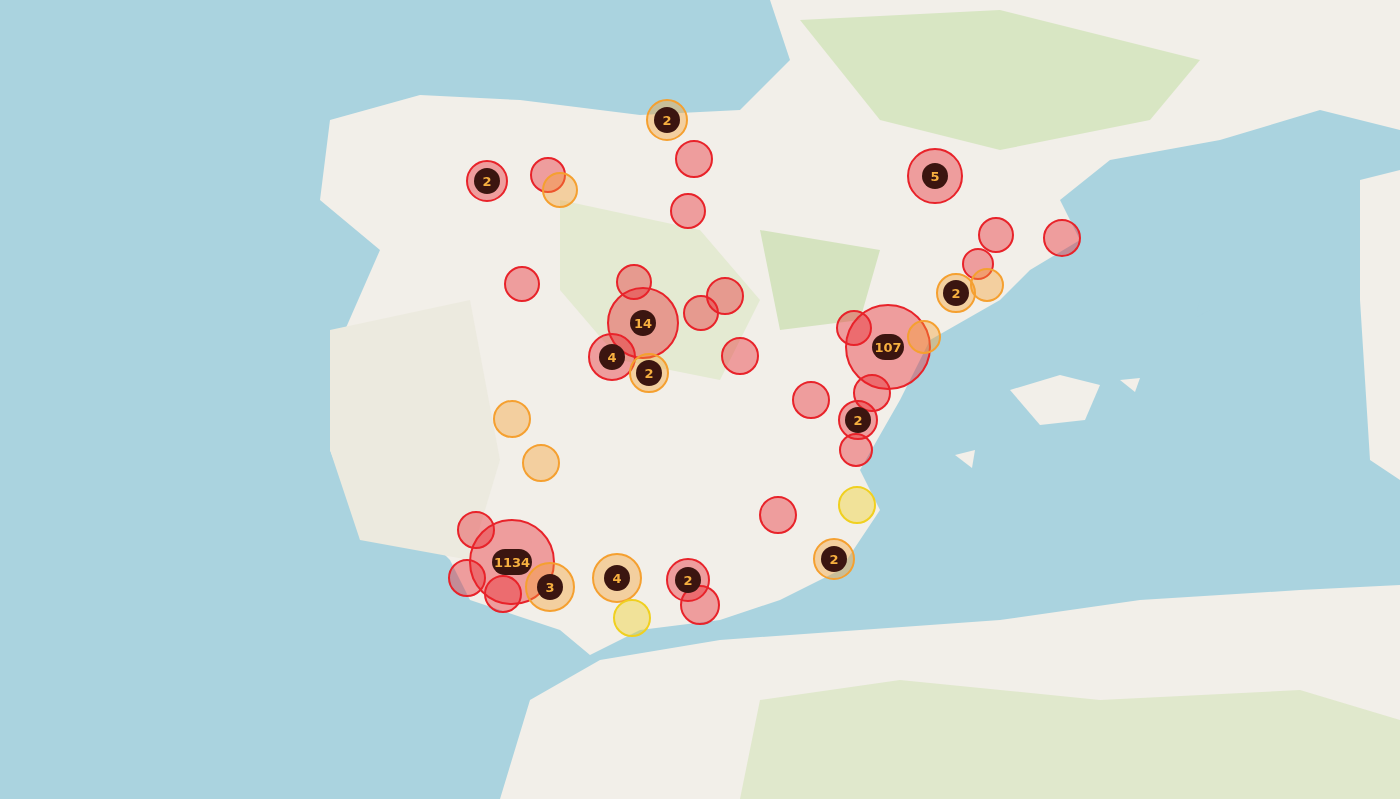  What do you see at coordinates (888, 347) in the screenshot?
I see `cluster-marker: 107` at bounding box center [888, 347].